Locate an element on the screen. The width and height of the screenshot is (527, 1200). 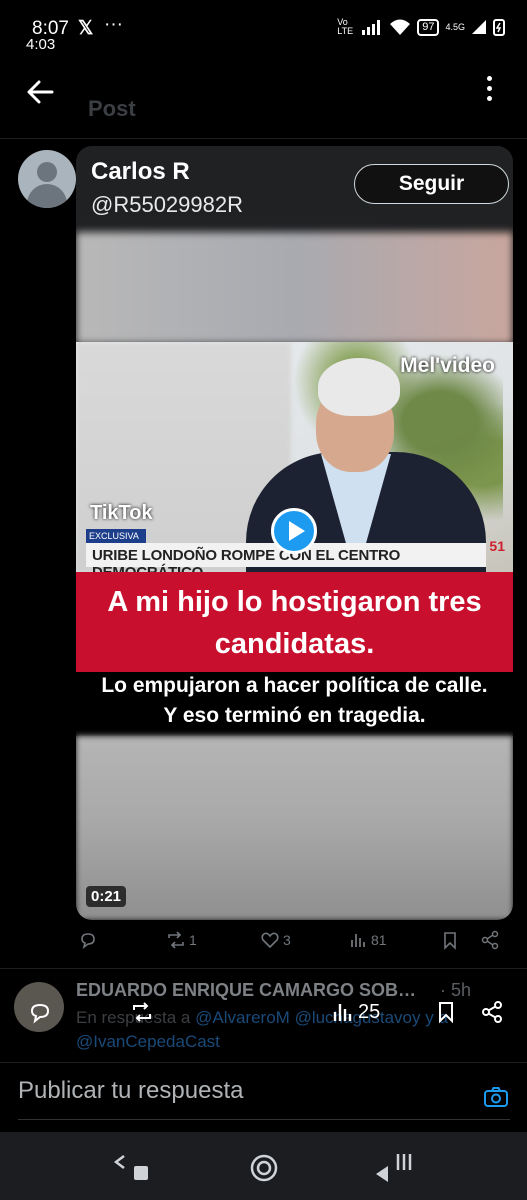
reply-timestamp: · 5h is located at coordinates (456, 990).